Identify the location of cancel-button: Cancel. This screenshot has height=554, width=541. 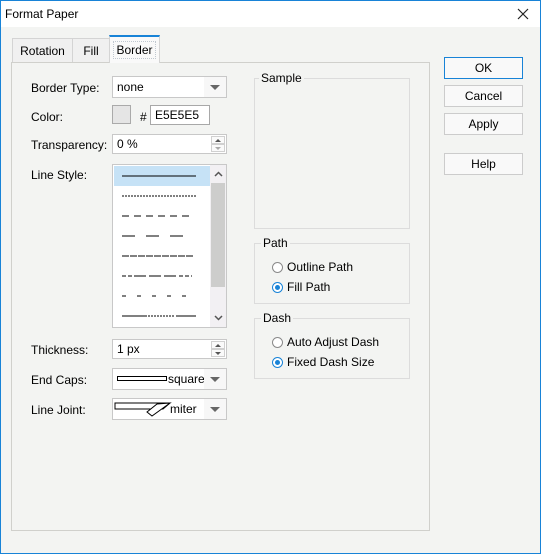
(483, 96).